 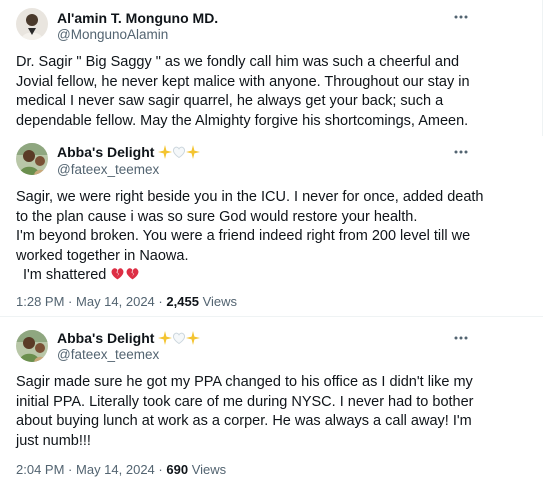 What do you see at coordinates (112, 35) in the screenshot?
I see `user-handle: @MongunoAlamin` at bounding box center [112, 35].